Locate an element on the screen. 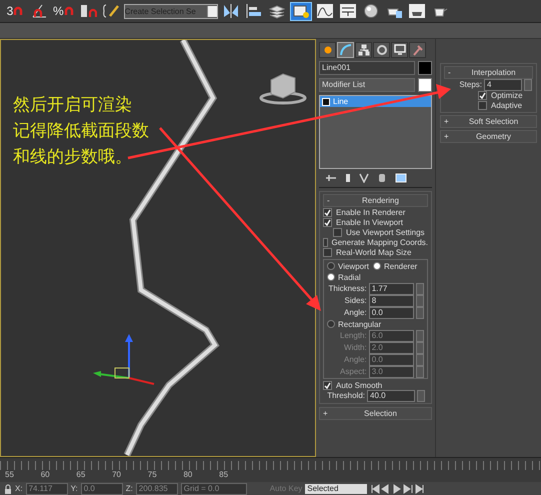 The image size is (541, 495). show-result-icon is located at coordinates (348, 178).